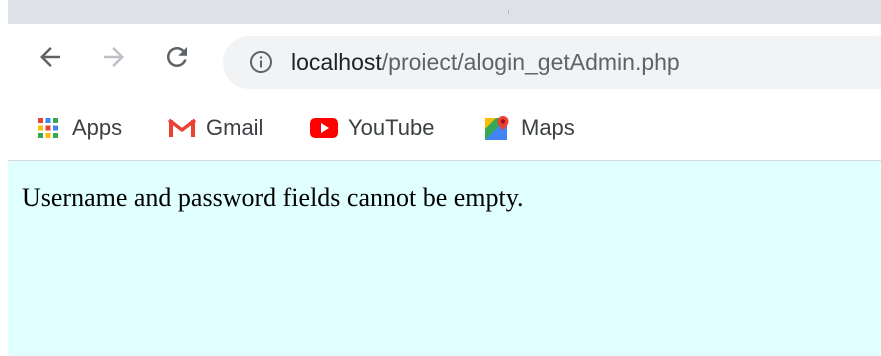  I want to click on arrow-left-icon, so click(50, 57).